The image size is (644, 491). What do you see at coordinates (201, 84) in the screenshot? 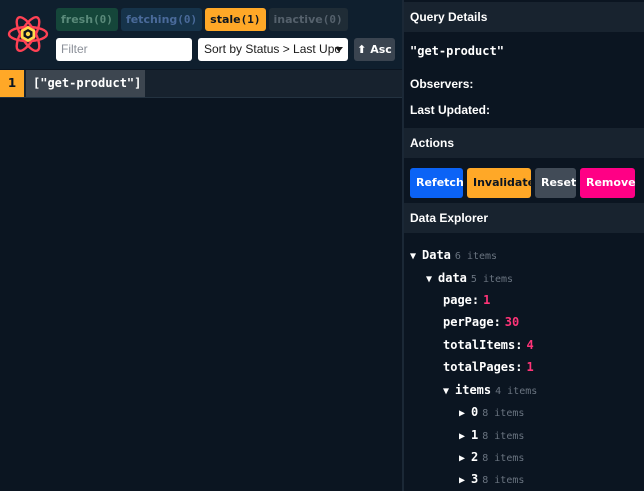
I see `query-row: 1 ["get-product"]` at bounding box center [201, 84].